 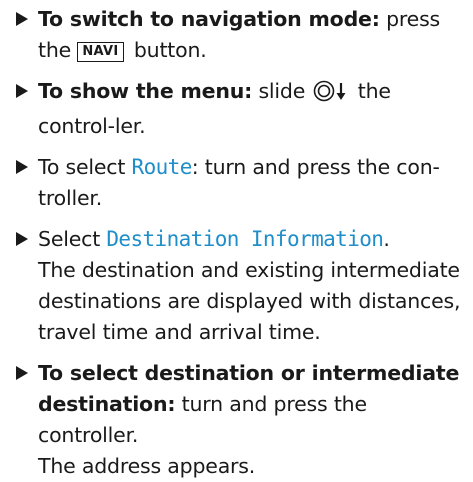 I want to click on step-text: button., so click(x=167, y=50).